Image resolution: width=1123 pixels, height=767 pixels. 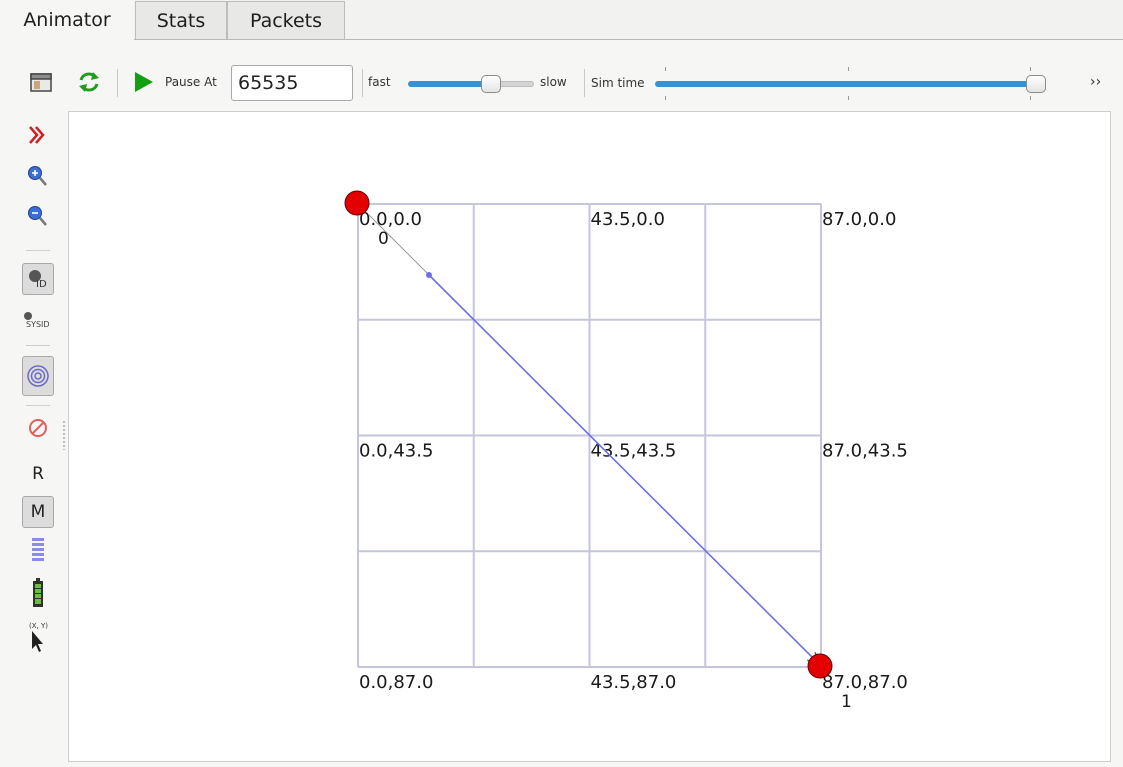 I want to click on toolbar-overflow-icon: ››, so click(x=1095, y=82).